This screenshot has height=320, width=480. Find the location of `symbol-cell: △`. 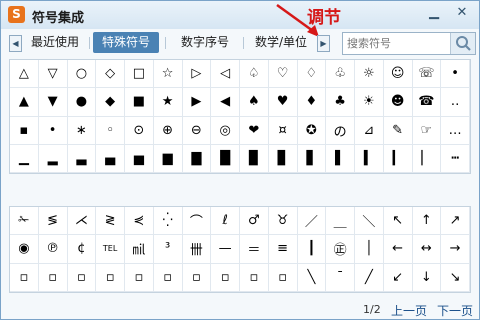

symbol-cell: △ is located at coordinates (24, 74).